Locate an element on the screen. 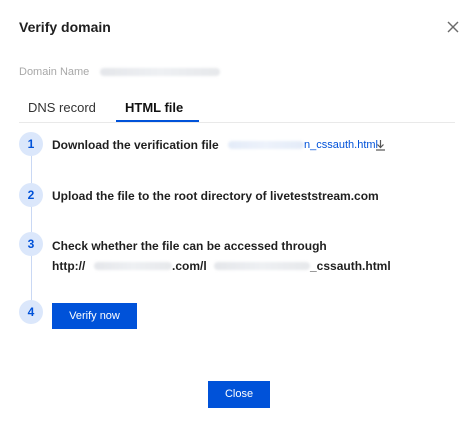 The width and height of the screenshot is (474, 425). close-icon is located at coordinates (453, 27).